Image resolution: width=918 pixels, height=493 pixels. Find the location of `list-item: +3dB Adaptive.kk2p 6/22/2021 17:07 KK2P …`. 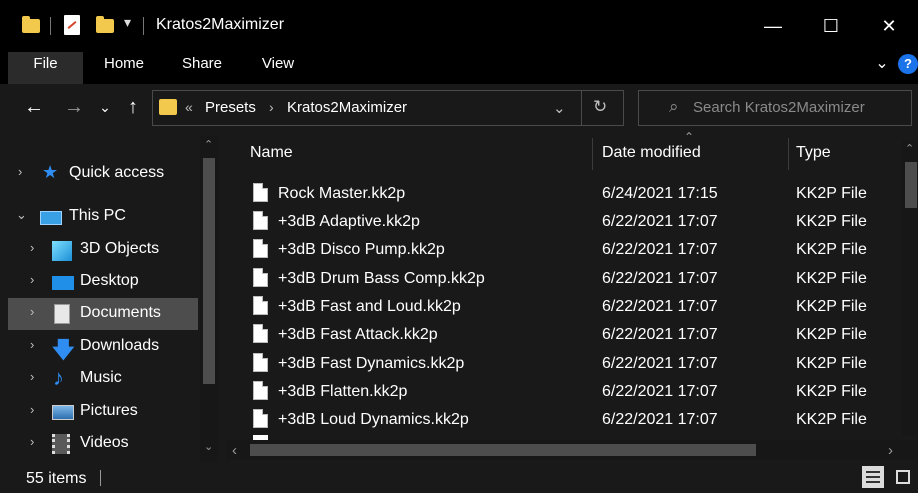

list-item: +3dB Adaptive.kk2p 6/22/2021 17:07 KK2P … is located at coordinates (570, 221).